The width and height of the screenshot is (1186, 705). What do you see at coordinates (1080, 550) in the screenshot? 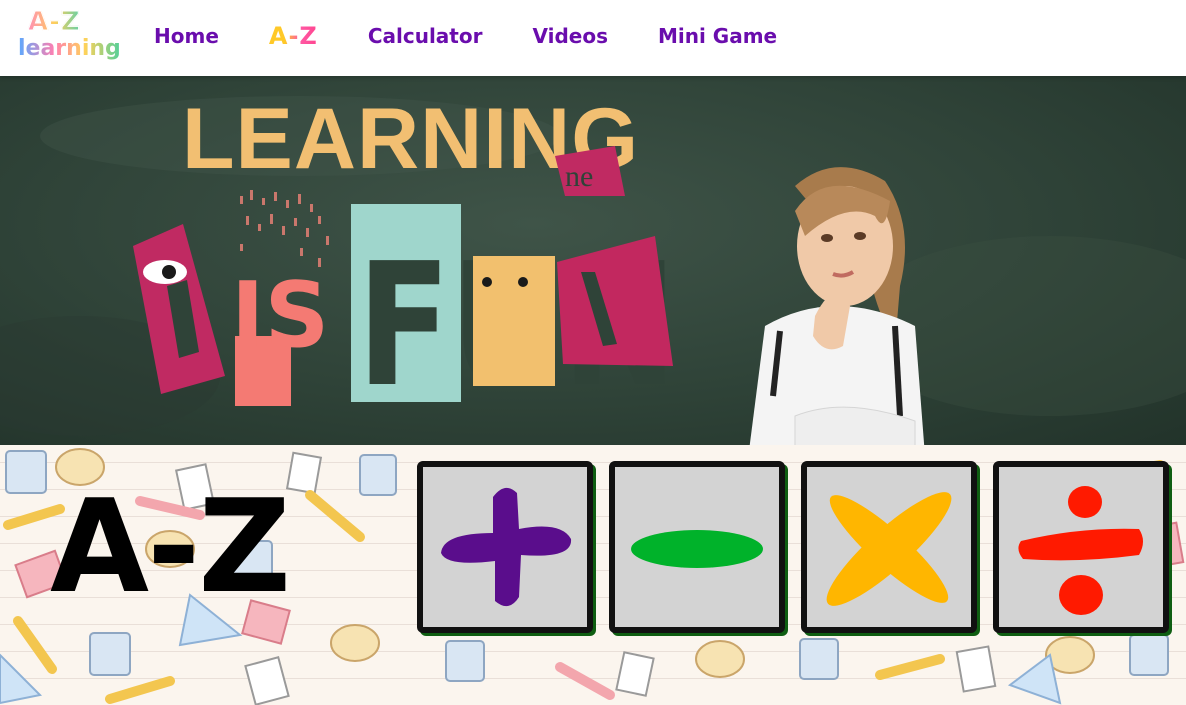
I see `divide-icon` at bounding box center [1080, 550].